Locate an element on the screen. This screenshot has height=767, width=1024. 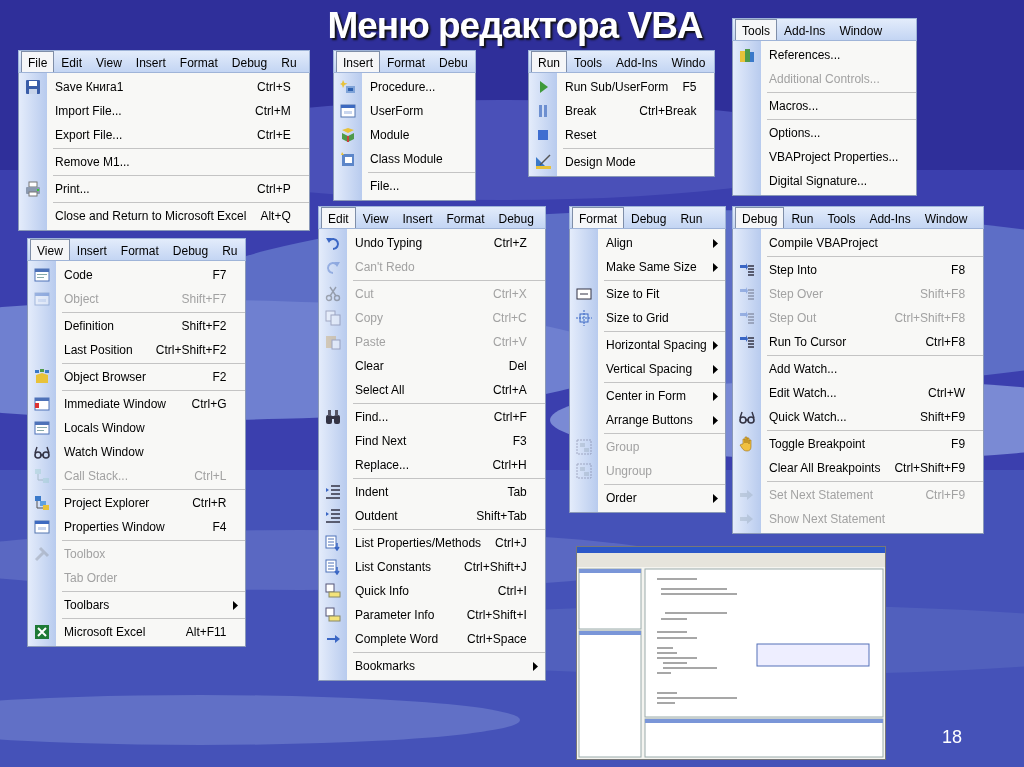
menu-item: Run To Cursor Ctrl+F8 is located at coordinates (858, 342).